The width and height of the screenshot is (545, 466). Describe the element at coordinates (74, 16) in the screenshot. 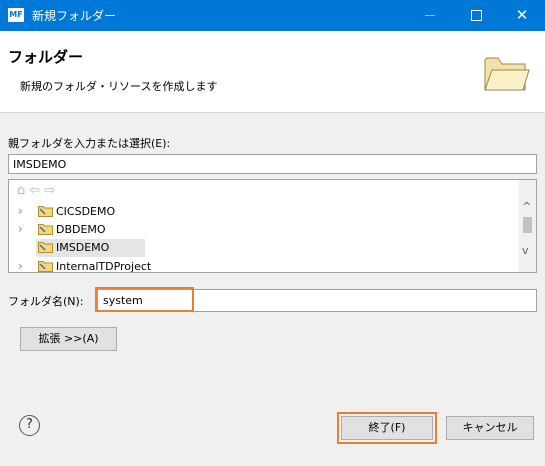

I see `window-title: 新規フォルダー` at that location.